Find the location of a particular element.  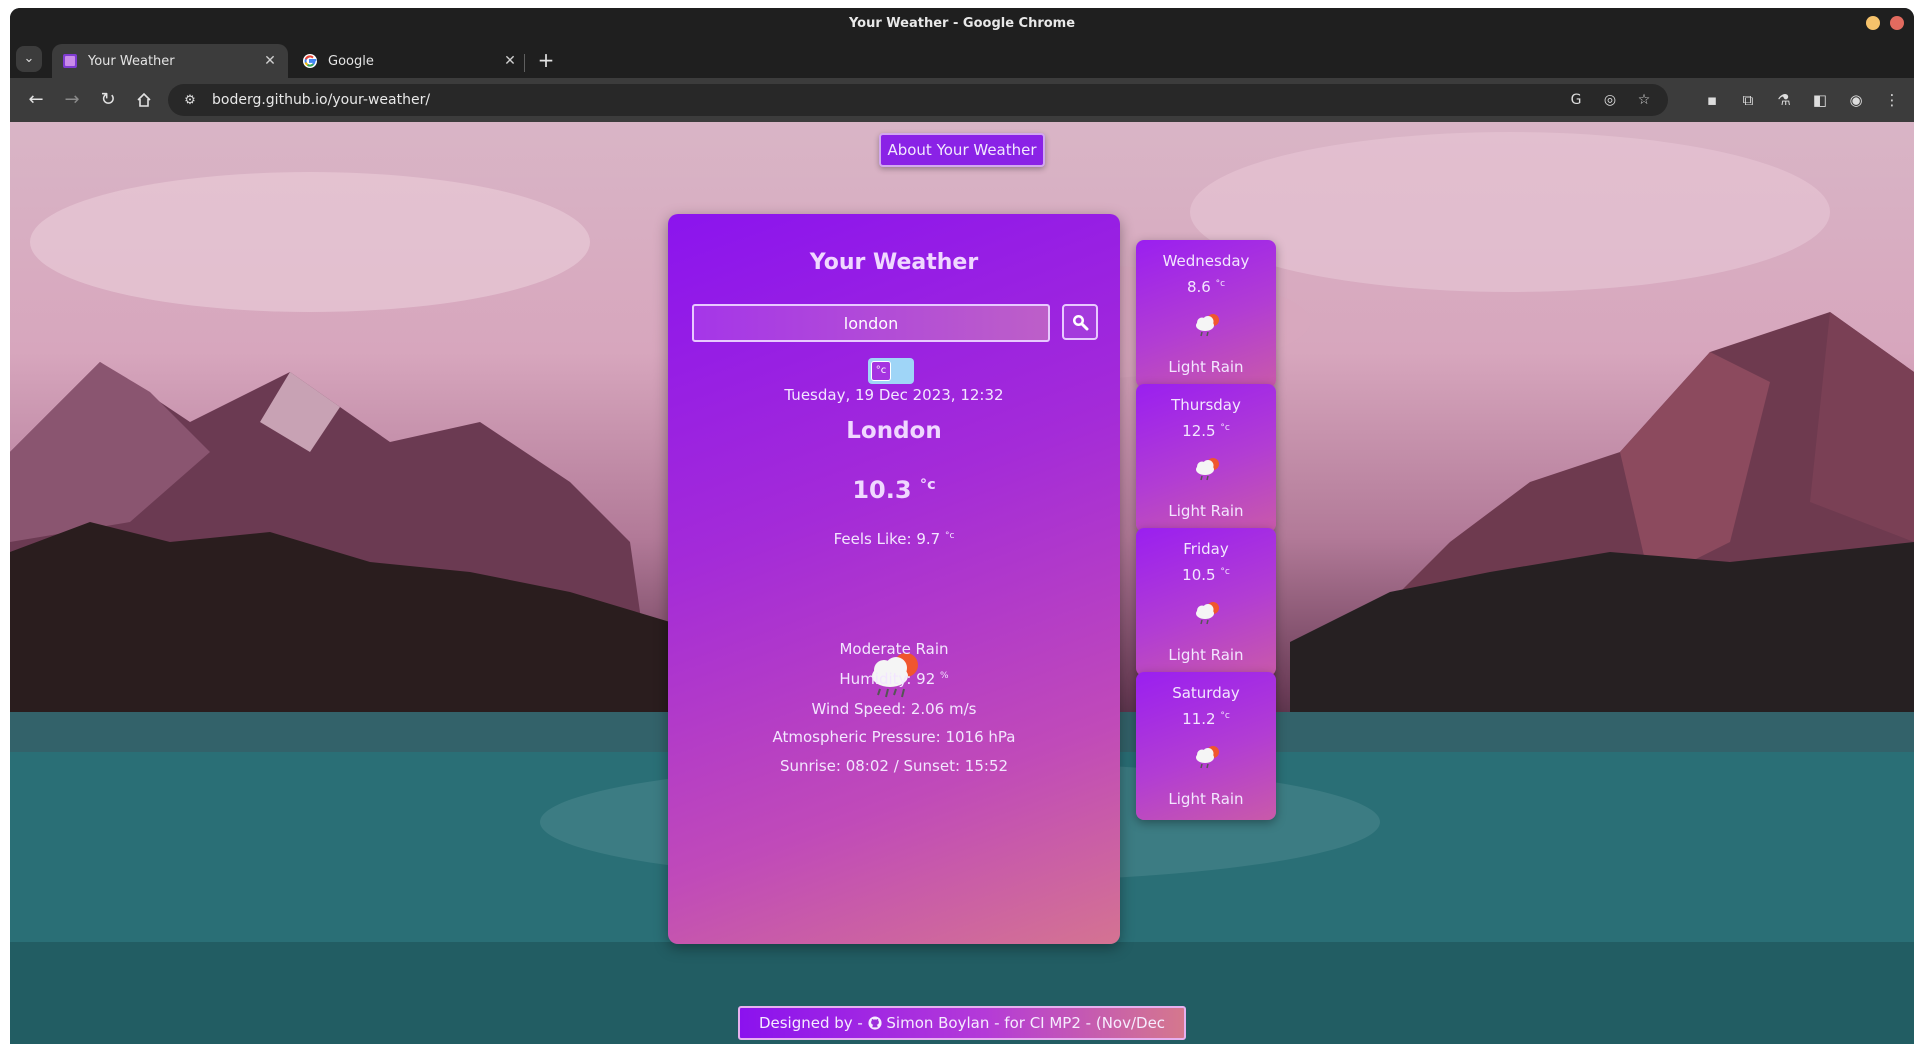

feels-like: Feels Like: 9.7 °c is located at coordinates (894, 539).